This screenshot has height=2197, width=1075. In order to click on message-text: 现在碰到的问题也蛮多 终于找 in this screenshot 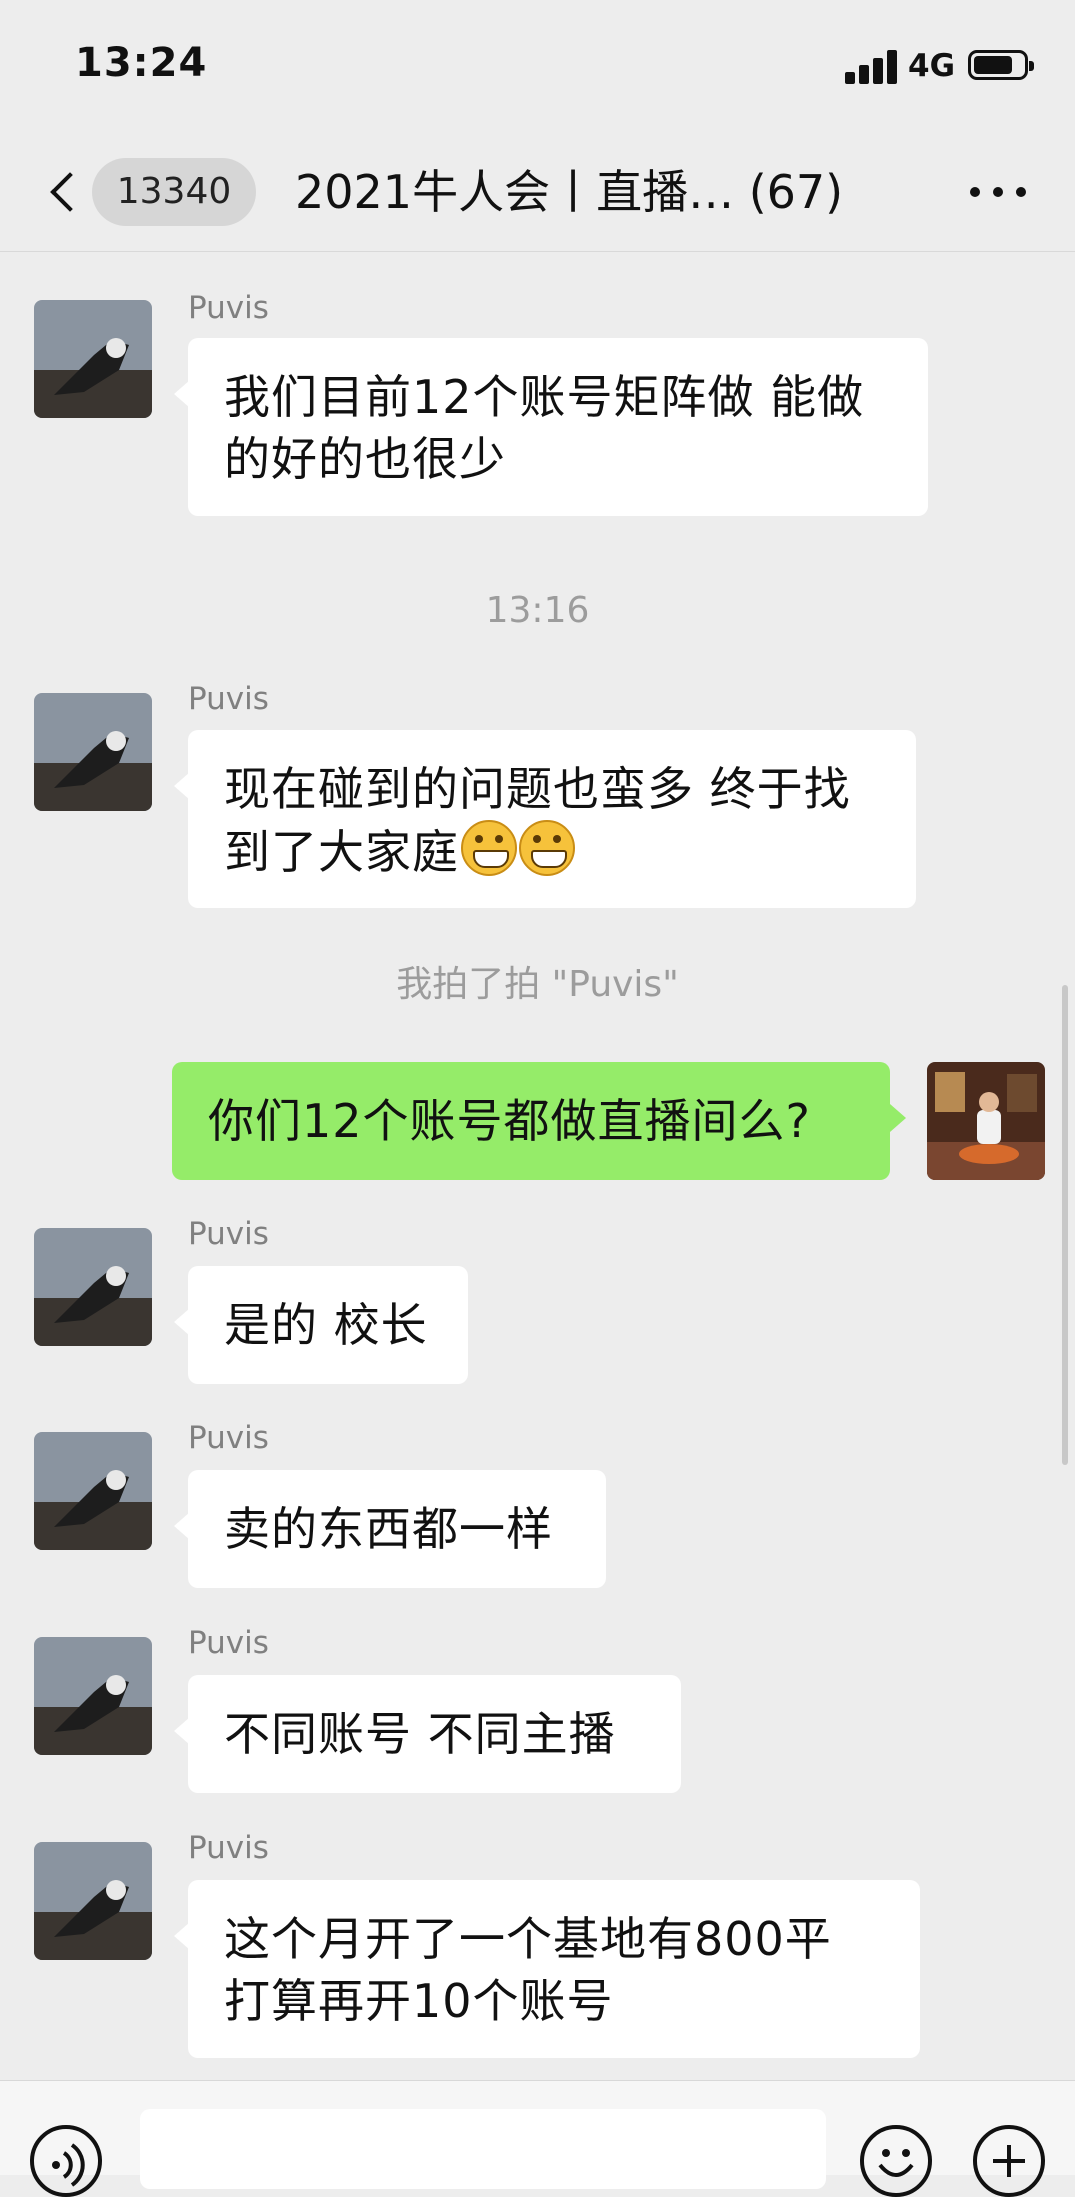, I will do `click(537, 789)`.